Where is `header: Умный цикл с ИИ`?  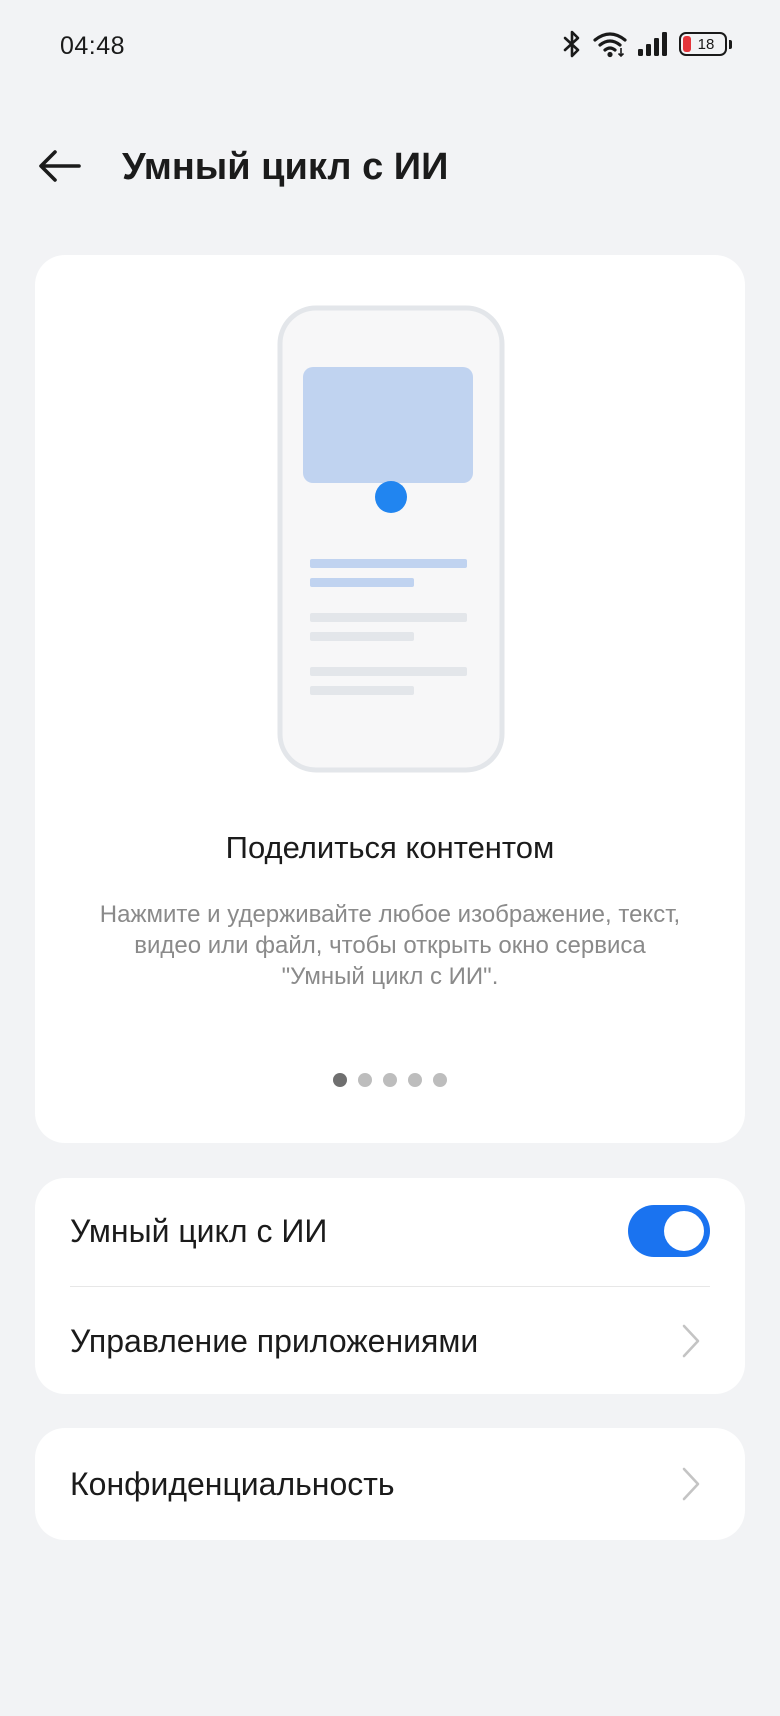
header: Умный цикл с ИИ is located at coordinates (390, 168).